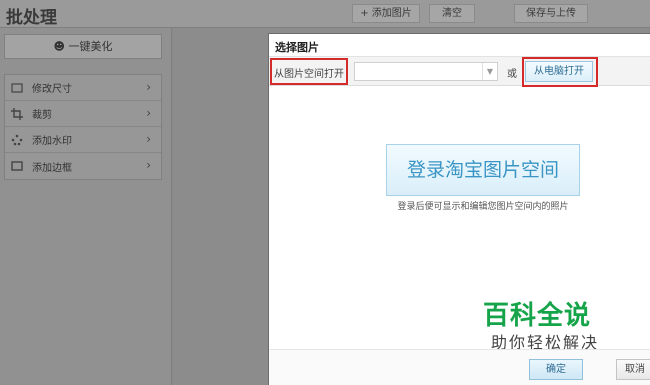 This screenshot has width=650, height=385. I want to click on sidebar-menu: 修改尺寸 › 裁剪 › 添加水印 › 添加边框 ›, so click(83, 127).